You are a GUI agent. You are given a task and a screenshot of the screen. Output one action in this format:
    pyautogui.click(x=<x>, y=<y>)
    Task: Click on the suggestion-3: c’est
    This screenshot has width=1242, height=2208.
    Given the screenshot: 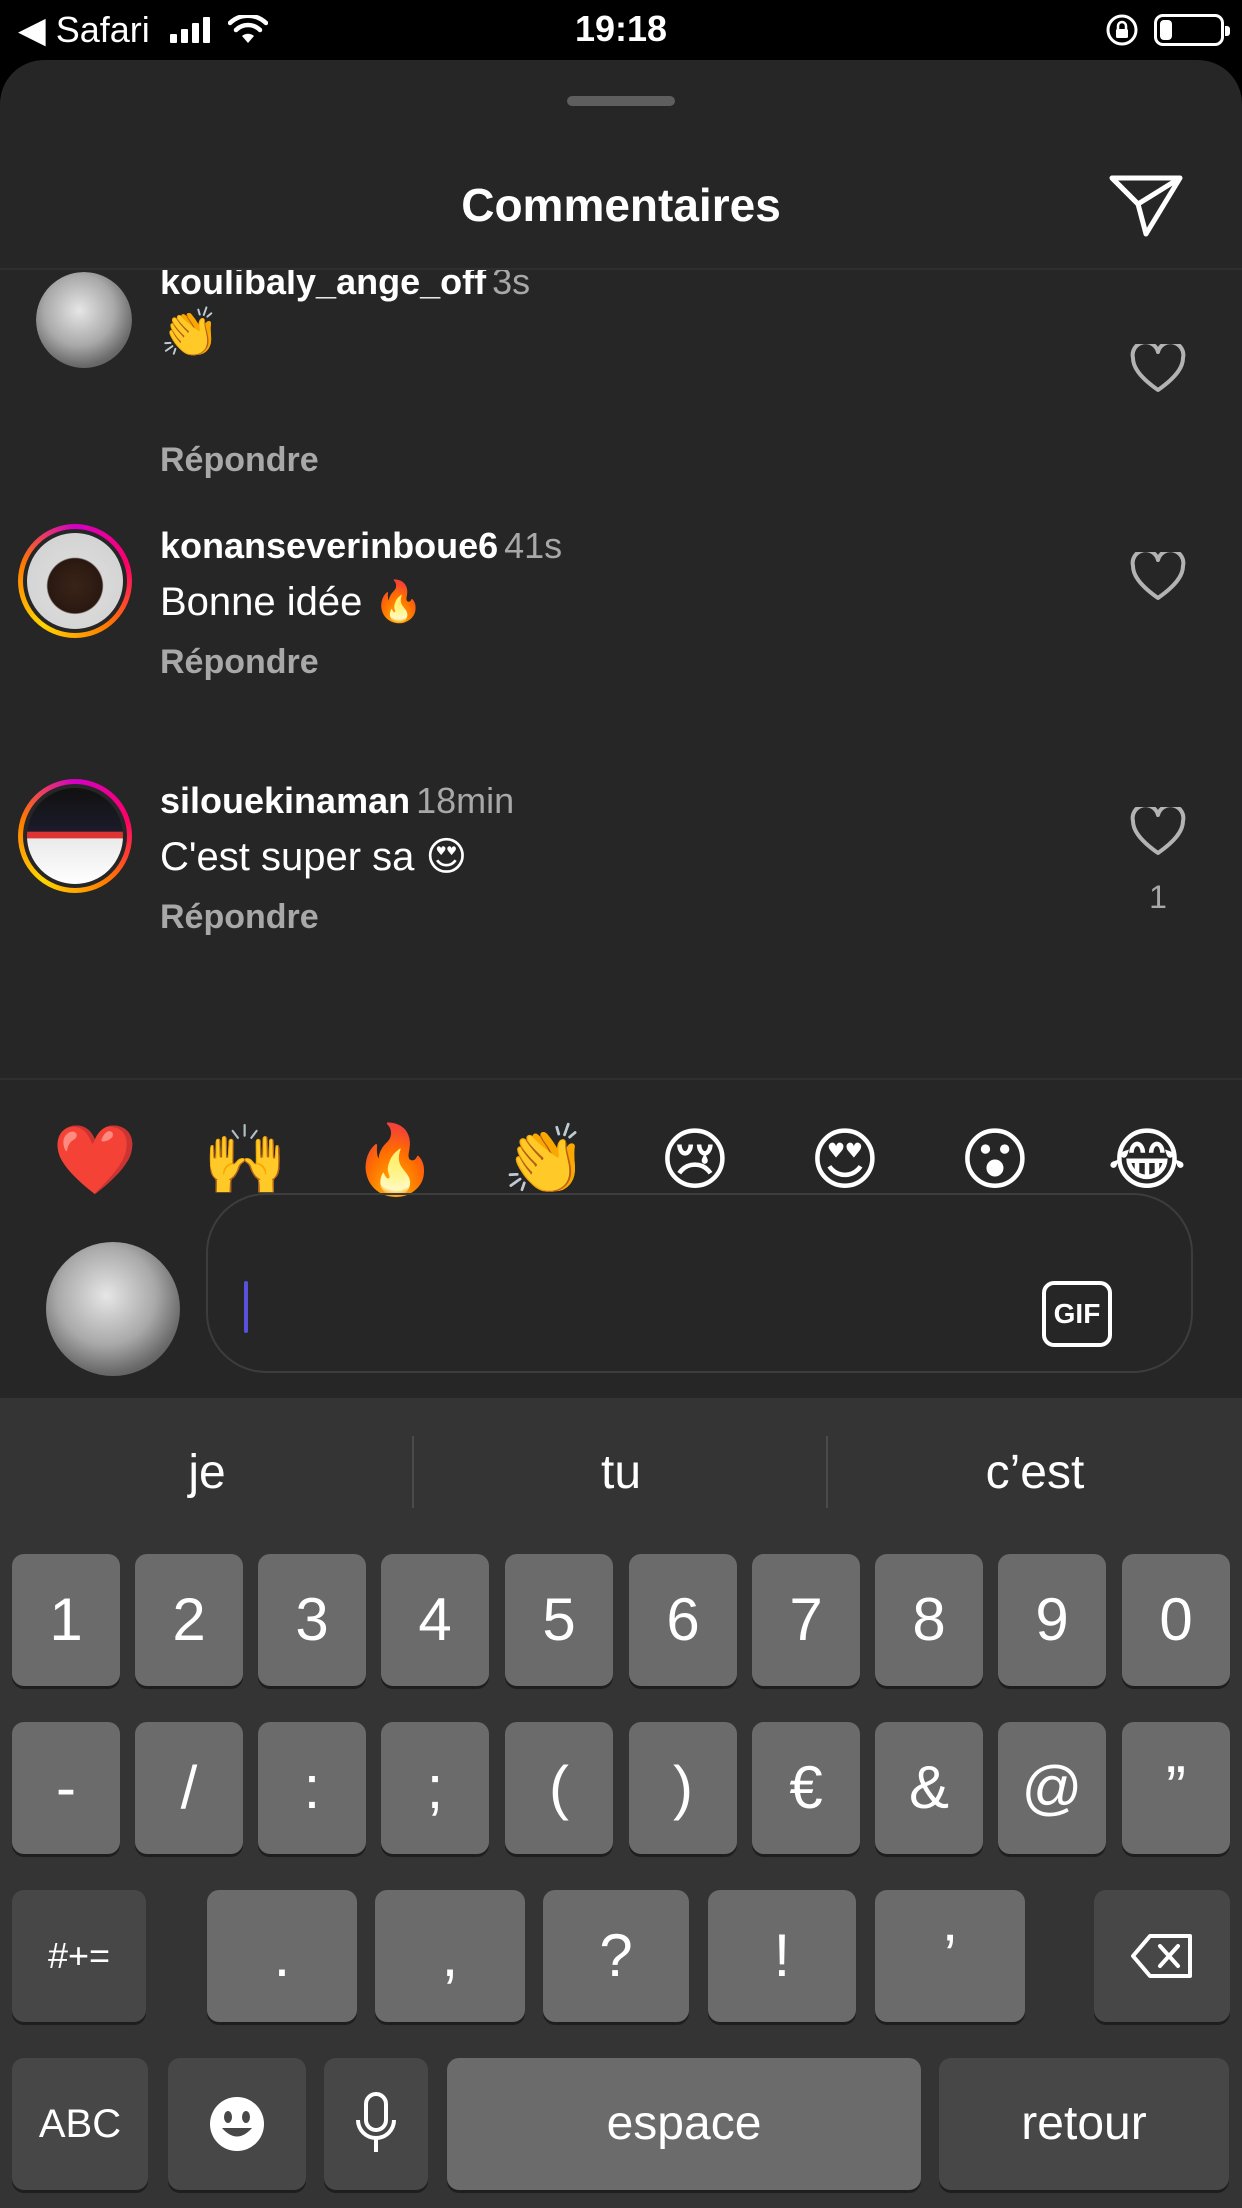 What is the action you would take?
    pyautogui.click(x=1035, y=1473)
    